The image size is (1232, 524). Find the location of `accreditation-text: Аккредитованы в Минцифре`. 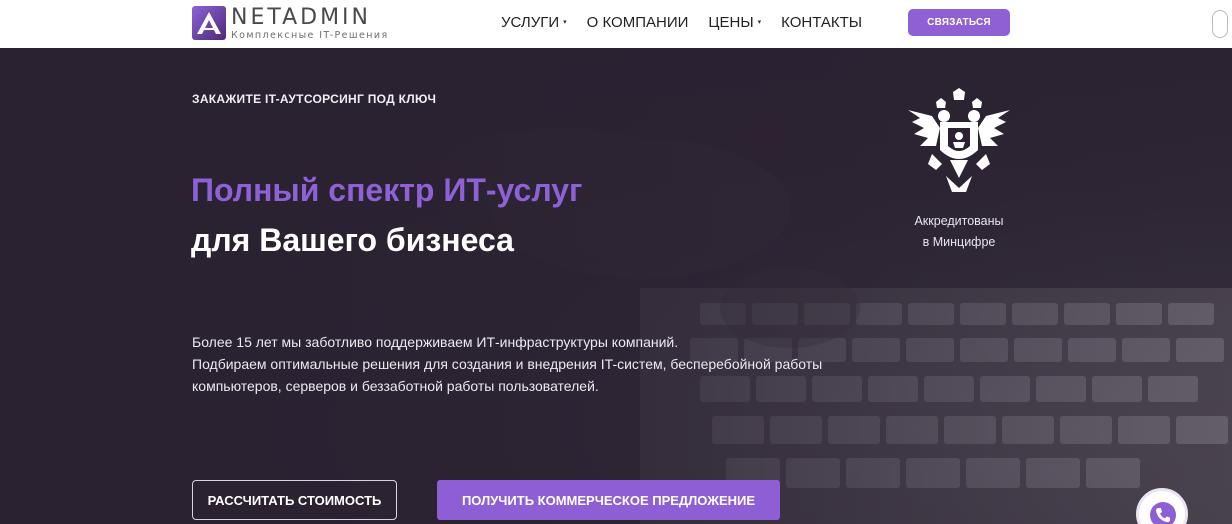

accreditation-text: Аккредитованы в Минцифре is located at coordinates (959, 232).